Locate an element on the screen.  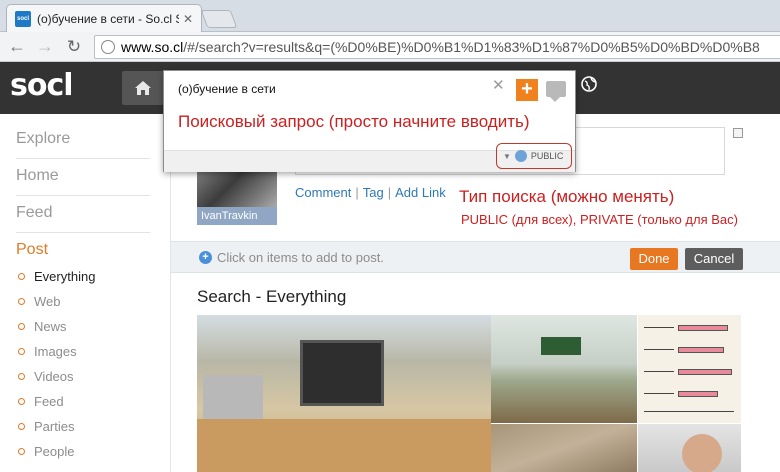
filter-label: Web is located at coordinates (47, 301).